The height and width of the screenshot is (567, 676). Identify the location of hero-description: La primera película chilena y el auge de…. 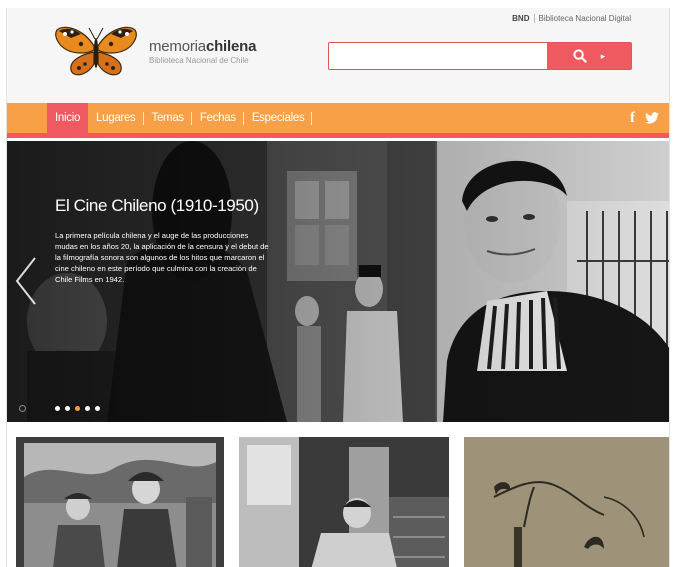
(162, 257).